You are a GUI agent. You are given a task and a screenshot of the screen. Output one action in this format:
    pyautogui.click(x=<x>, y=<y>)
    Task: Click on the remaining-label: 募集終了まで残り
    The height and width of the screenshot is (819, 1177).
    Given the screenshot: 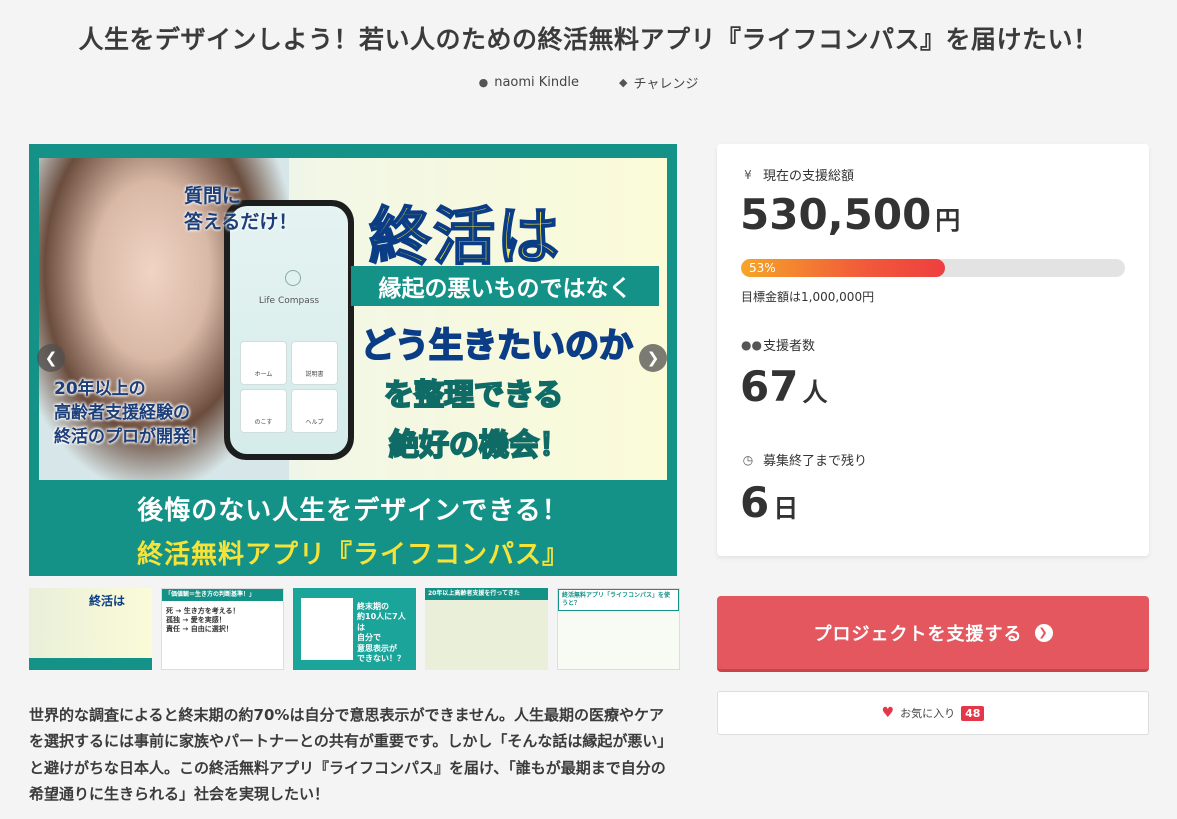 What is the action you would take?
    pyautogui.click(x=815, y=461)
    